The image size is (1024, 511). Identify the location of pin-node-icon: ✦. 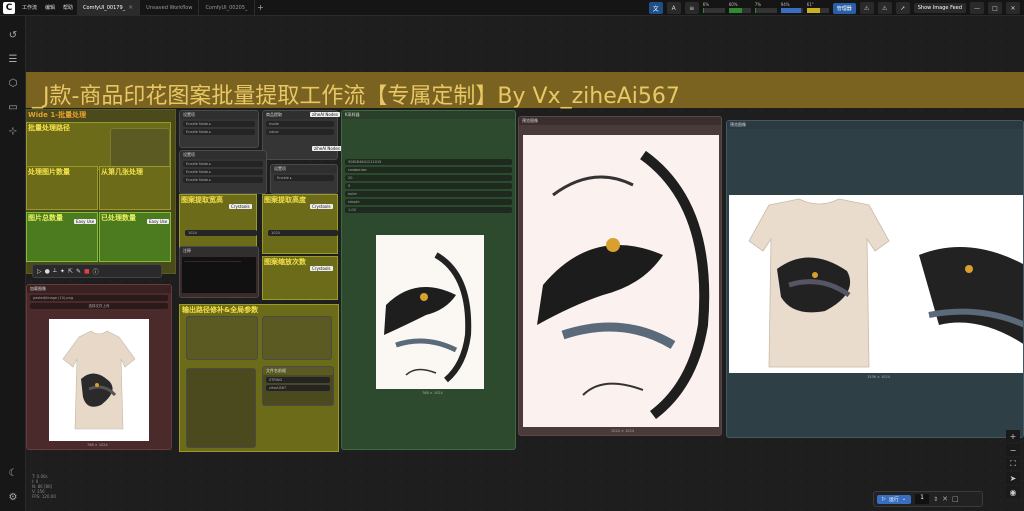
(62, 271).